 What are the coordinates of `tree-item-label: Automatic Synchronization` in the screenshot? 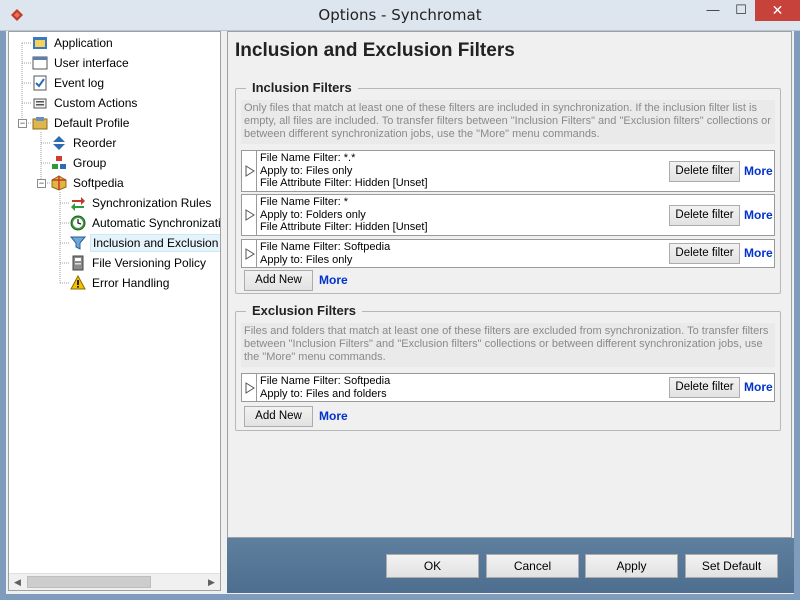 It's located at (156, 223).